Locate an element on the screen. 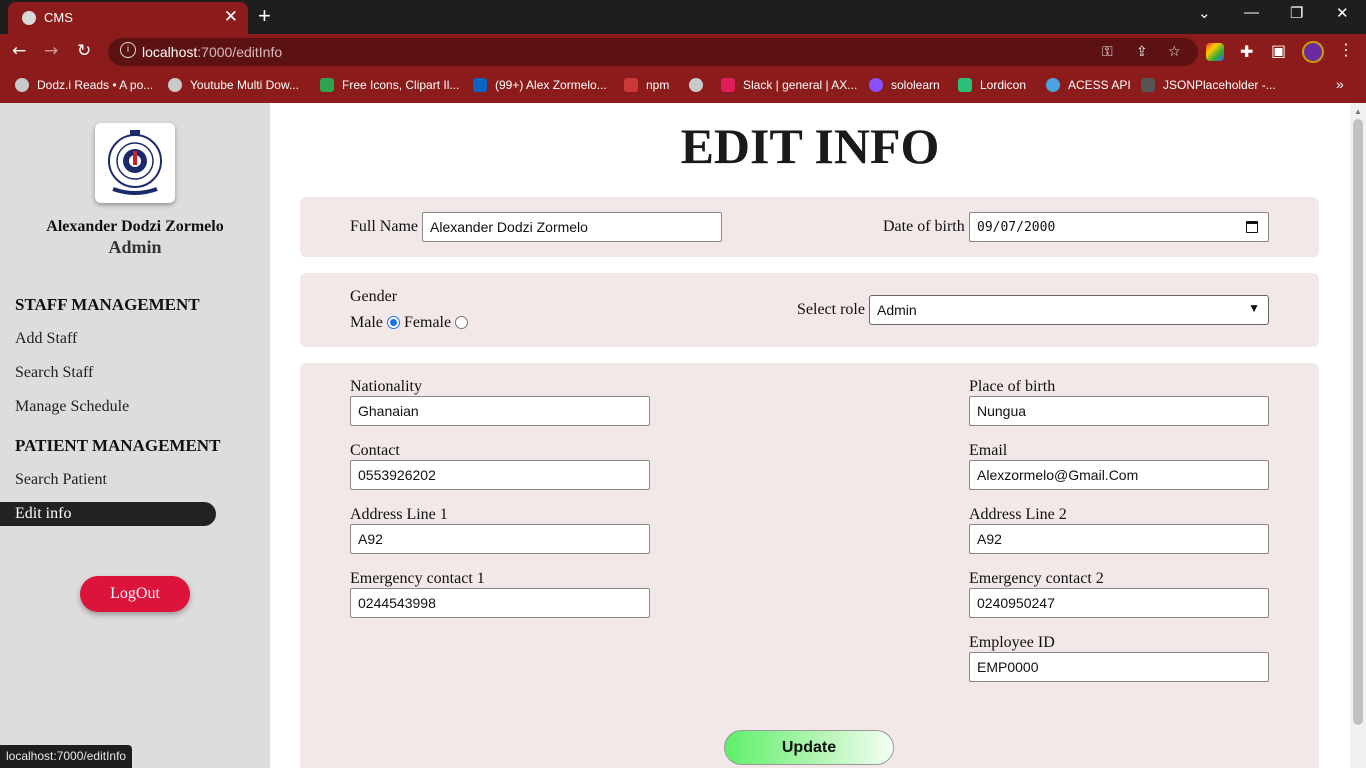 Image resolution: width=1366 pixels, height=768 pixels. bookmark-item: ACESS API is located at coordinates (1088, 85).